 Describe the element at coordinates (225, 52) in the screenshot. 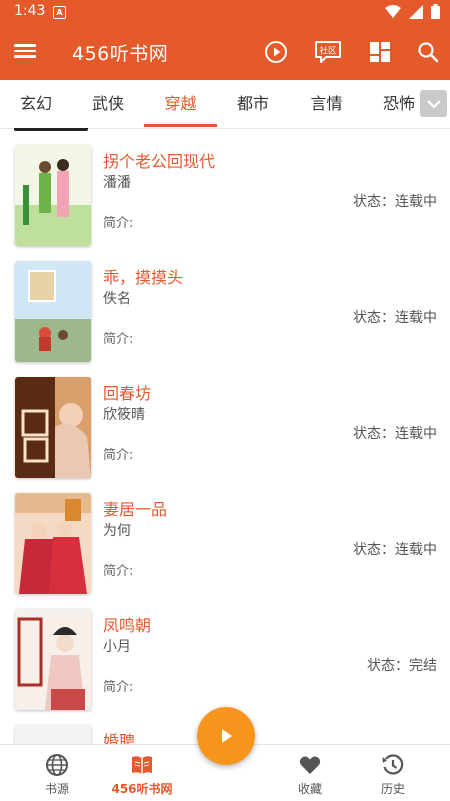

I see `app-bar: 456听书网 社区` at that location.